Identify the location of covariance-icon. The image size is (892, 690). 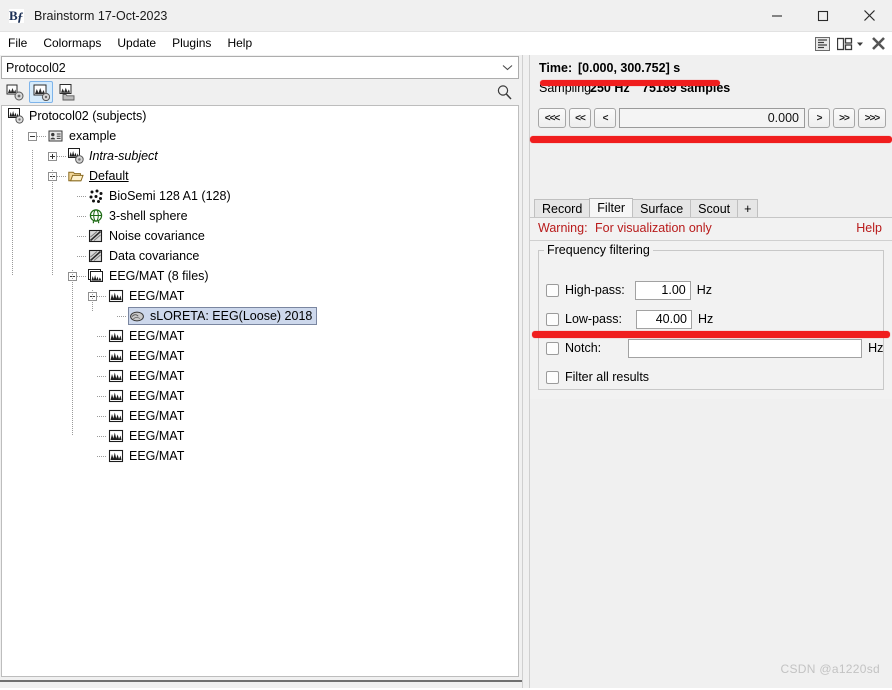
(96, 236).